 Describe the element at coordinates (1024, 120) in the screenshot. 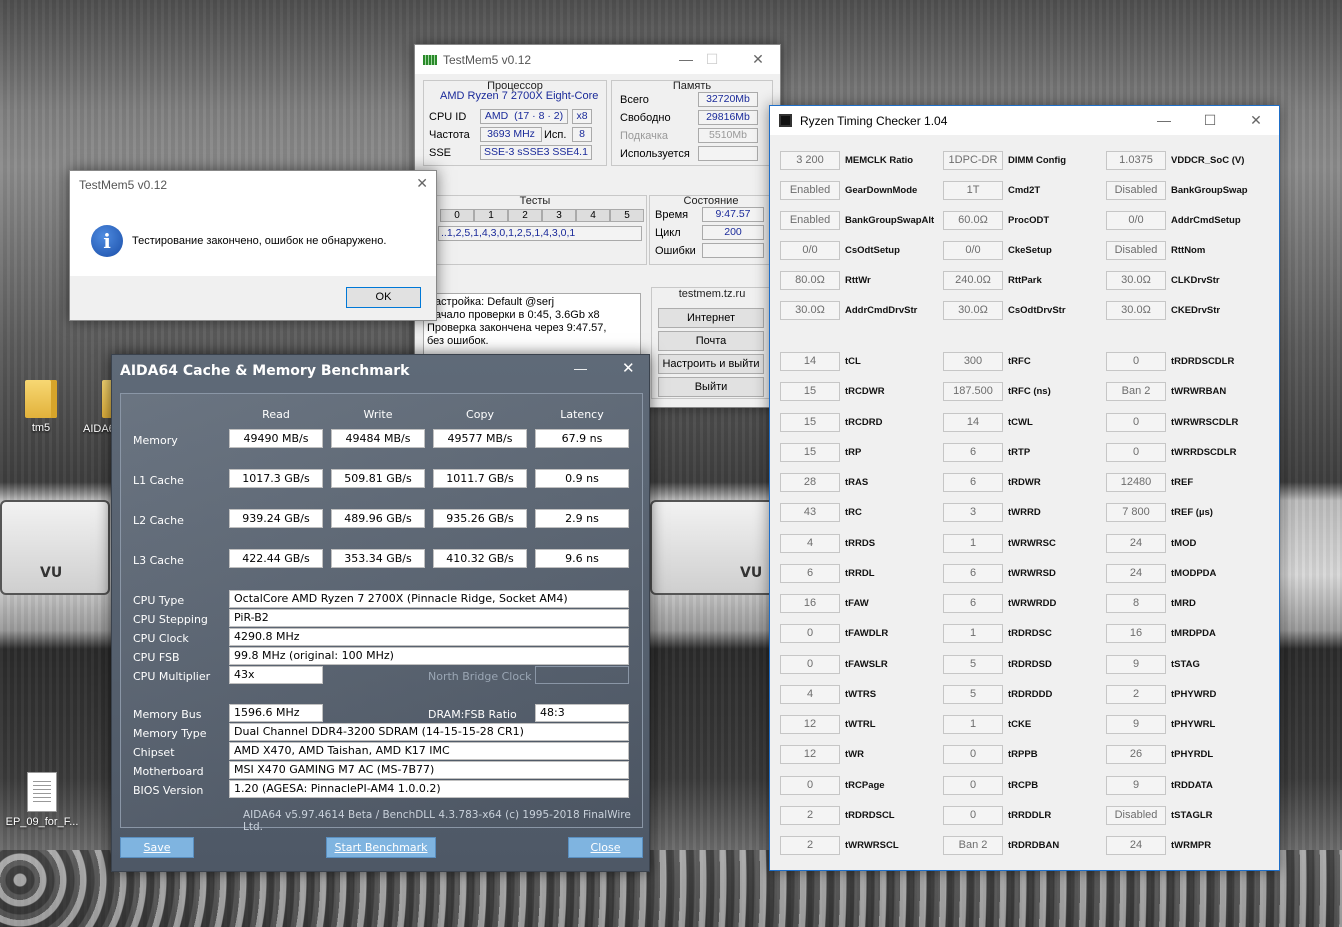

I see `rtc-titlebar: Ryzen Timing Checker 1.04 — ☐ ✕` at that location.